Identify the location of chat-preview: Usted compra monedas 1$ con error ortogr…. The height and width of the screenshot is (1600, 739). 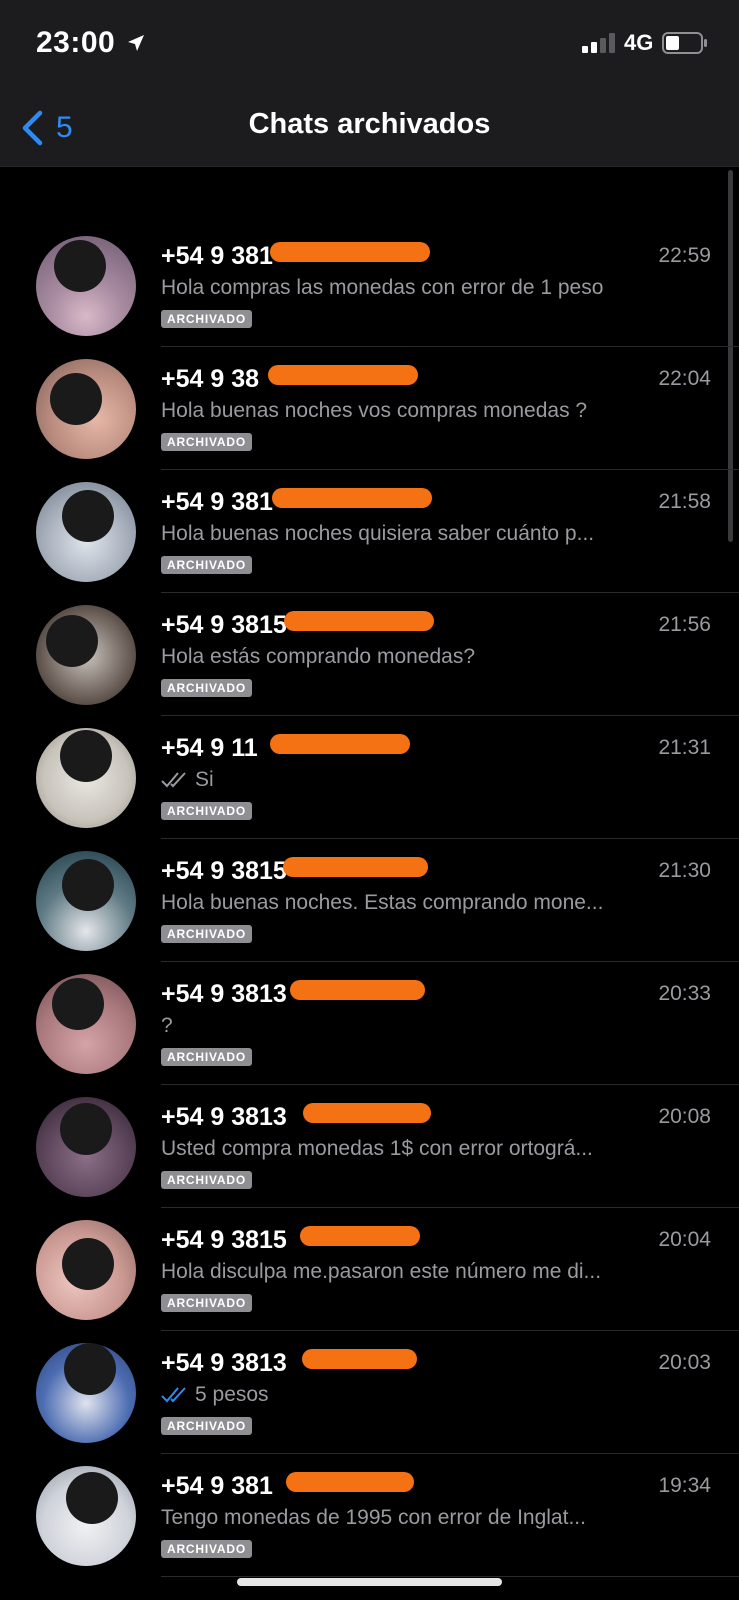
(377, 1149).